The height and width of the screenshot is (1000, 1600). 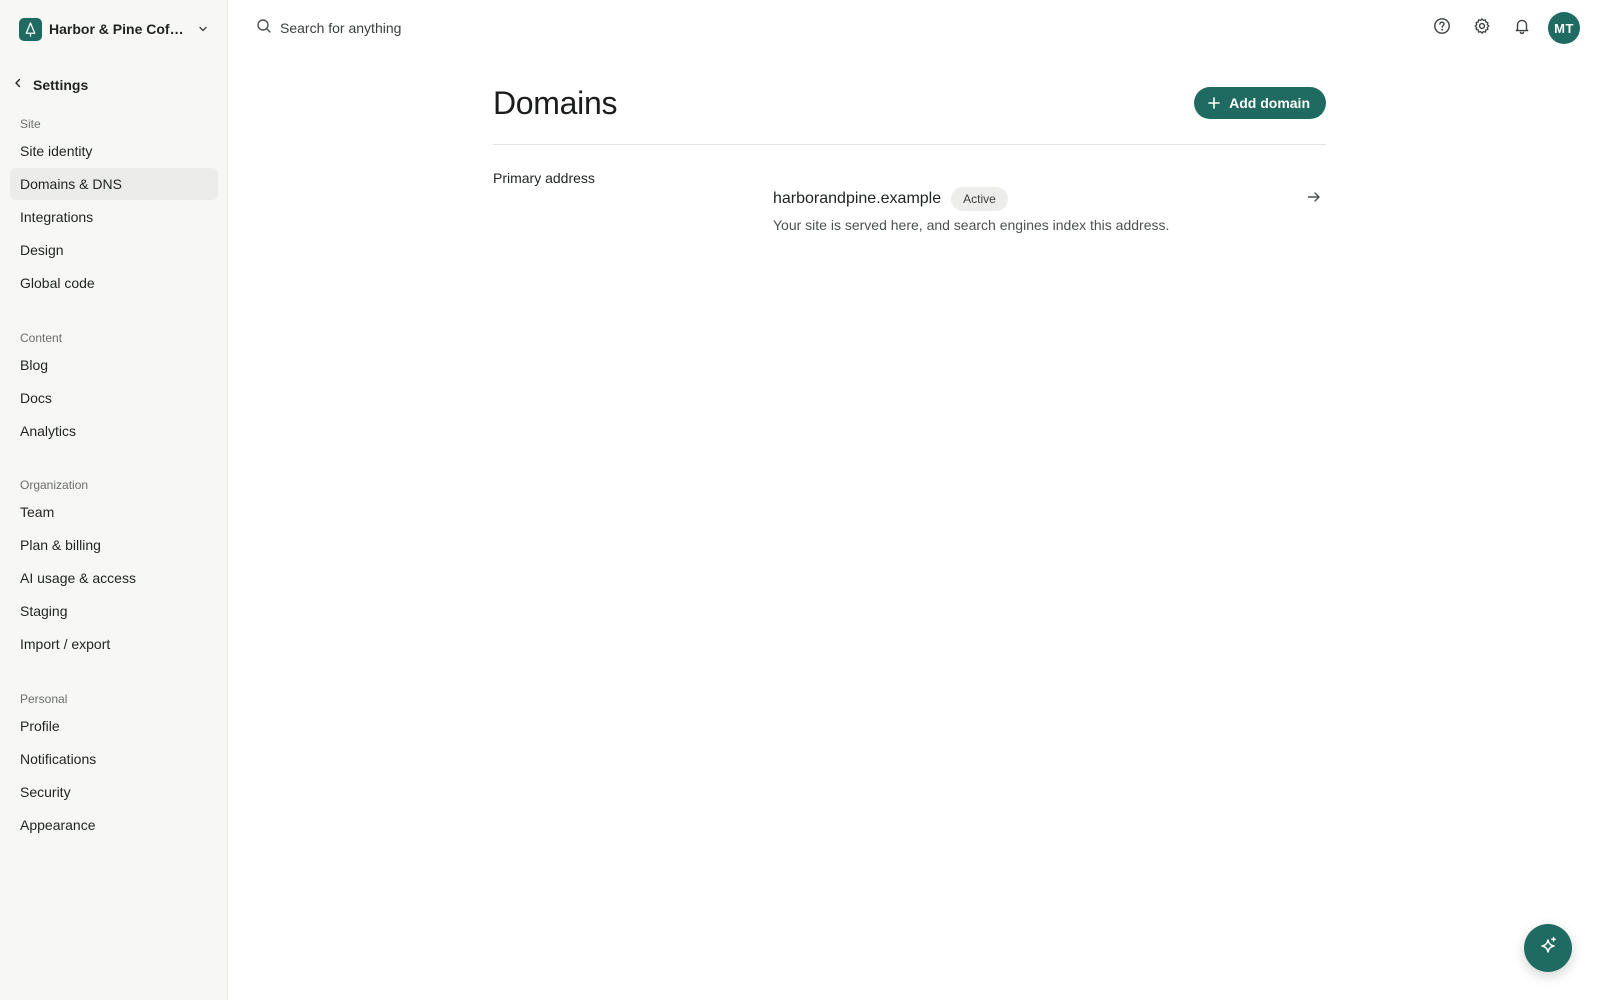 What do you see at coordinates (114, 825) in the screenshot?
I see `sidebar-item-appearance: Appearance` at bounding box center [114, 825].